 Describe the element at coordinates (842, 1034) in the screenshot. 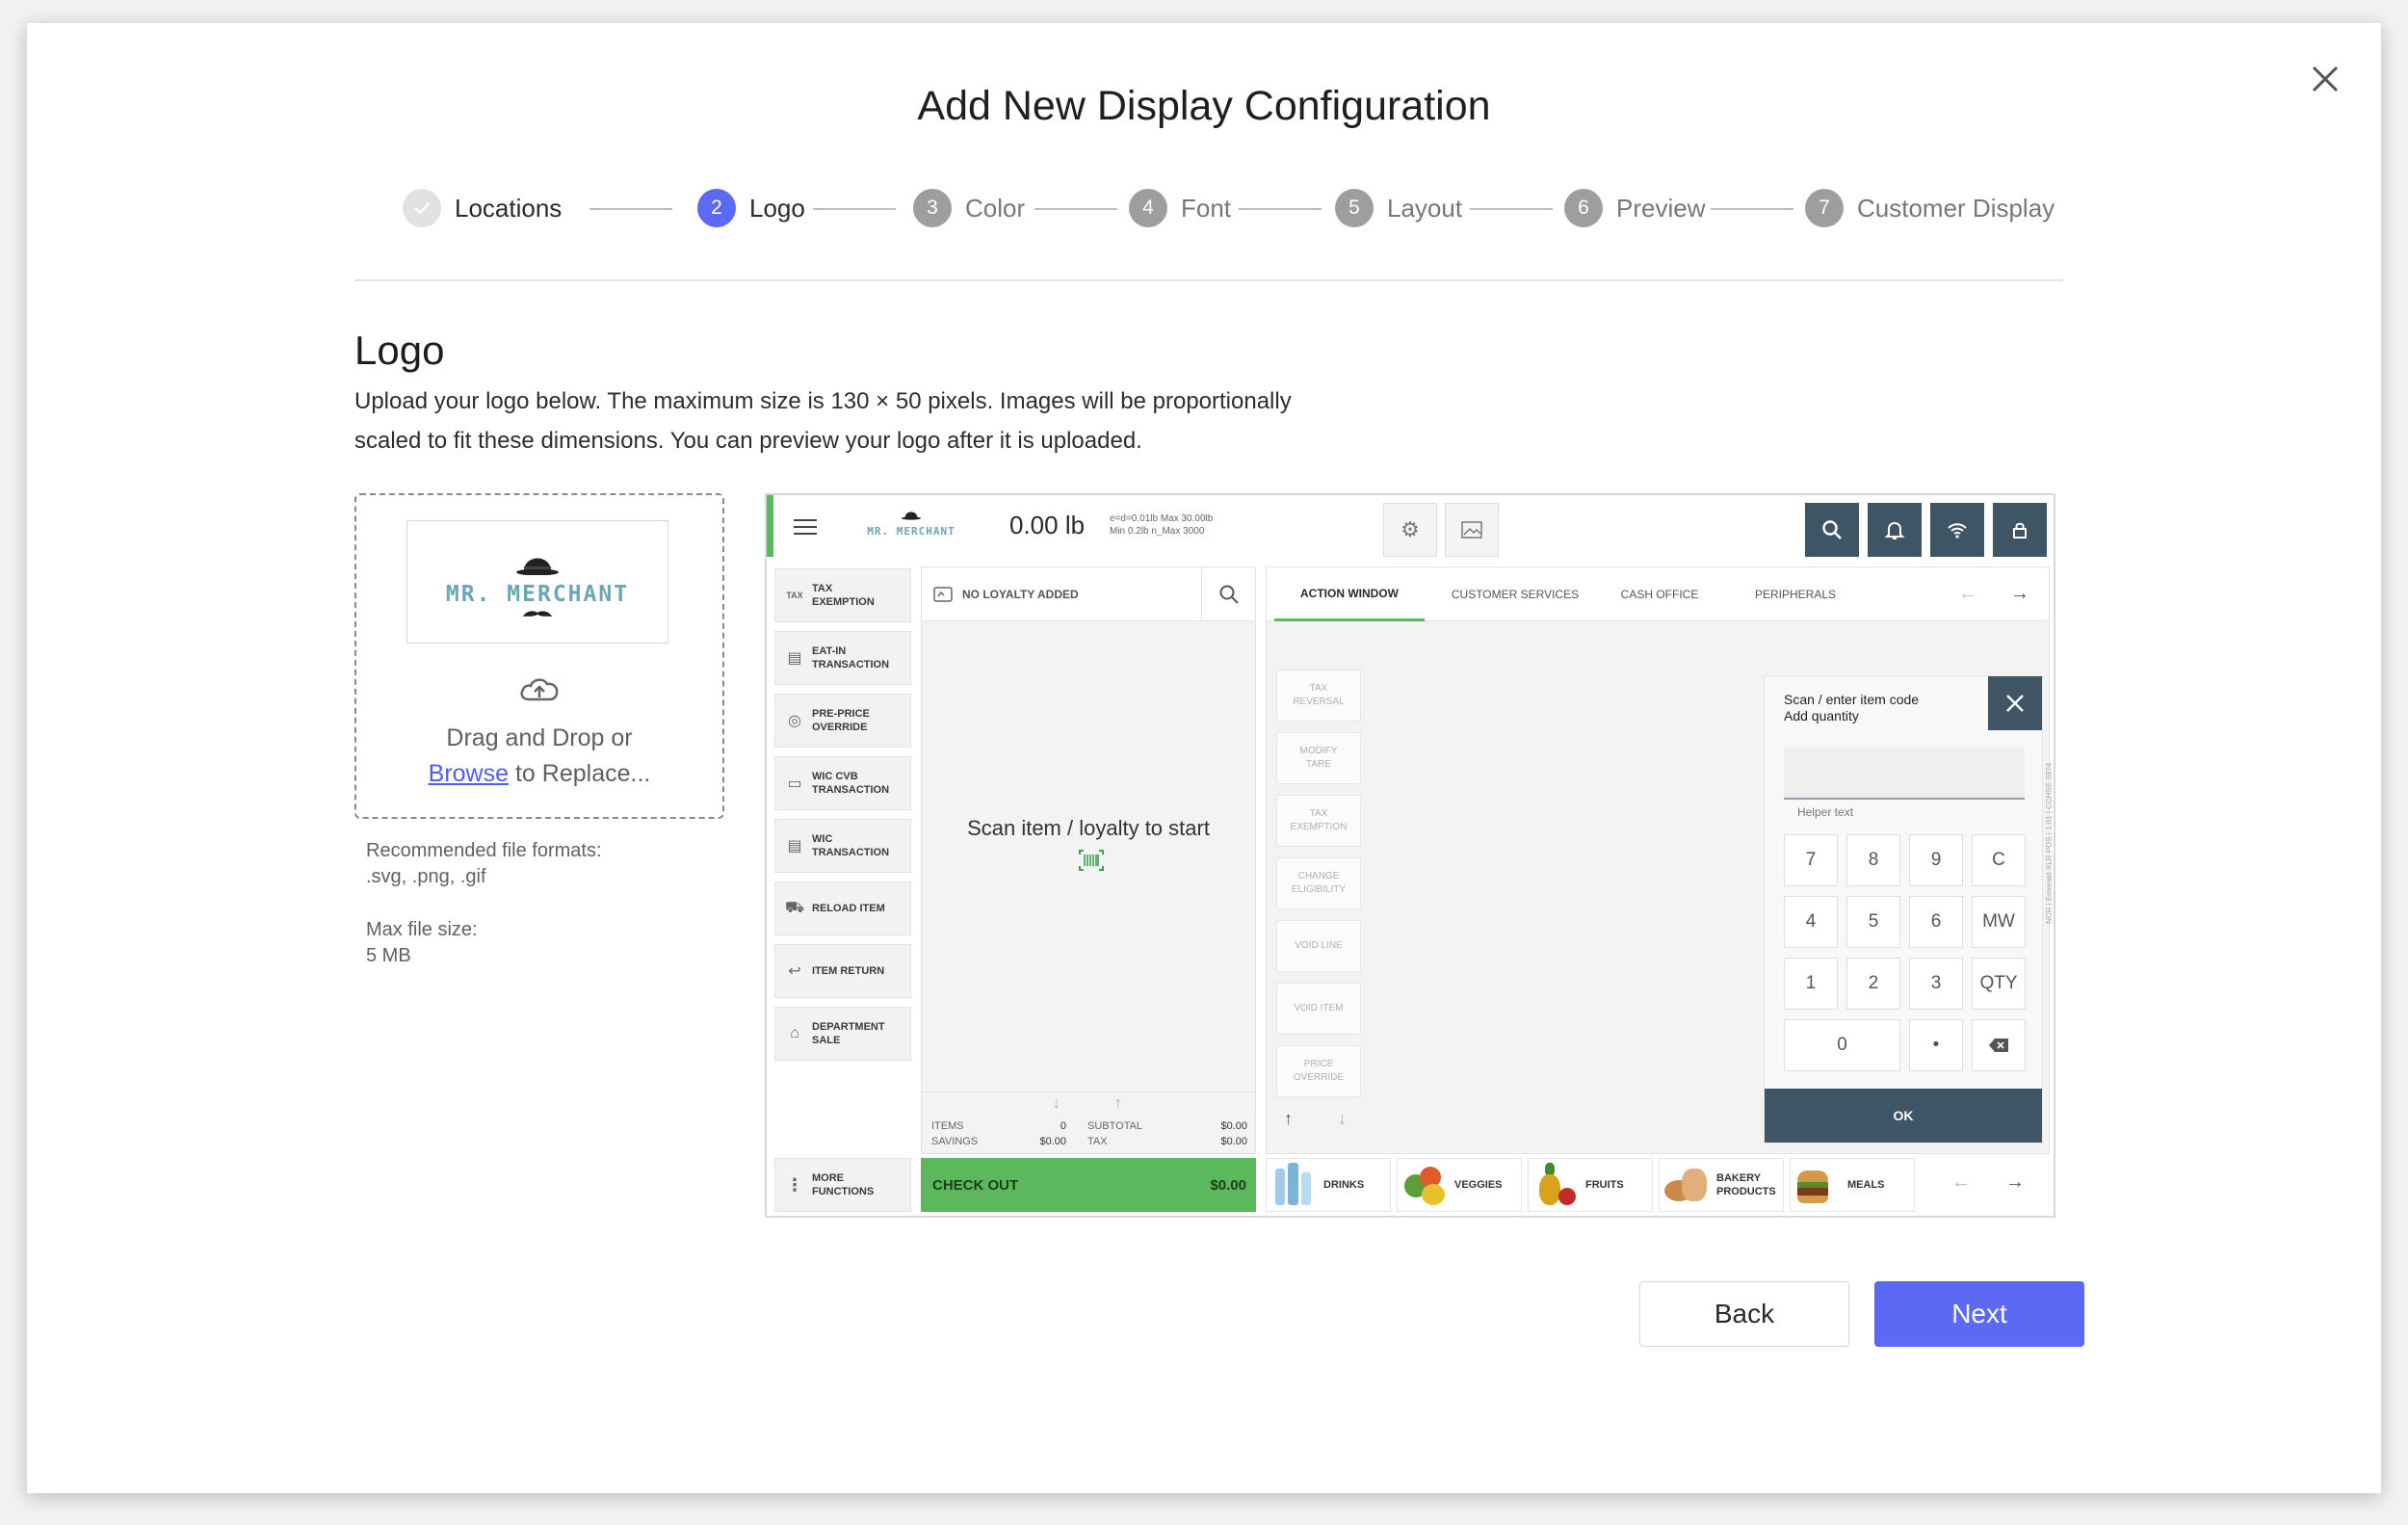

I see `pos-function-department-sale: ⌂ DEPARTMENT SALE` at that location.